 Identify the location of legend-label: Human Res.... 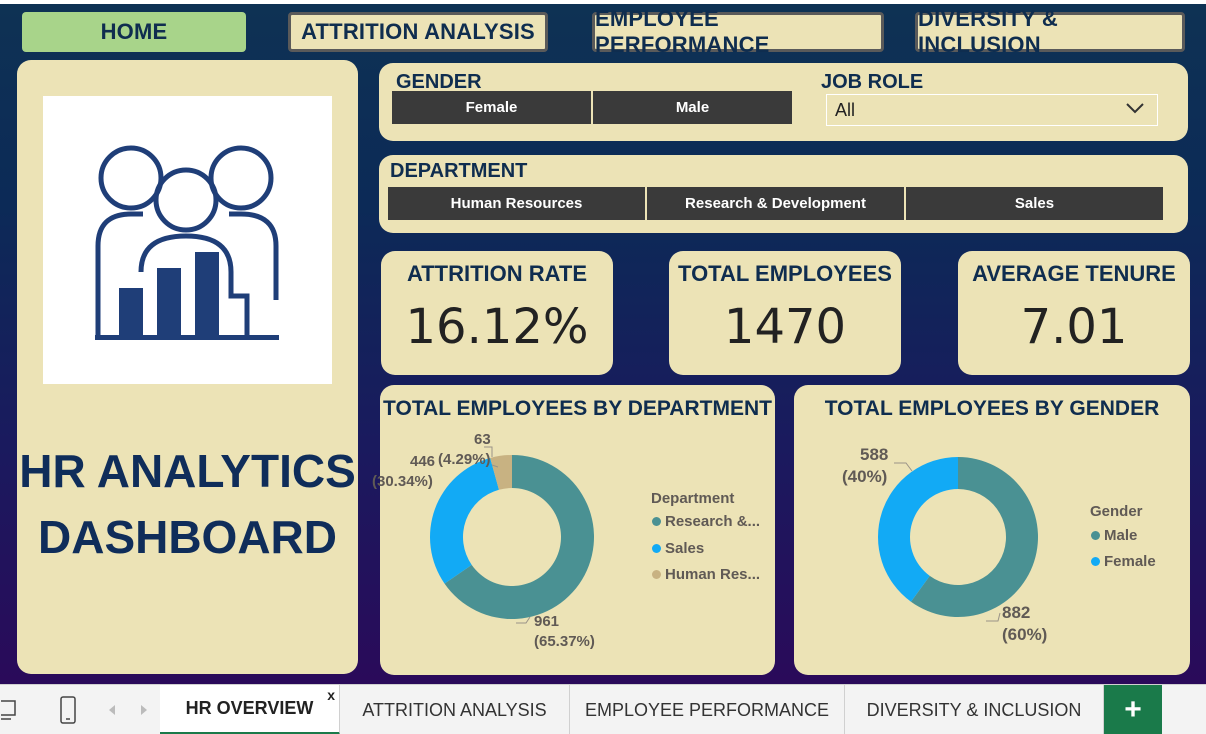
(713, 574).